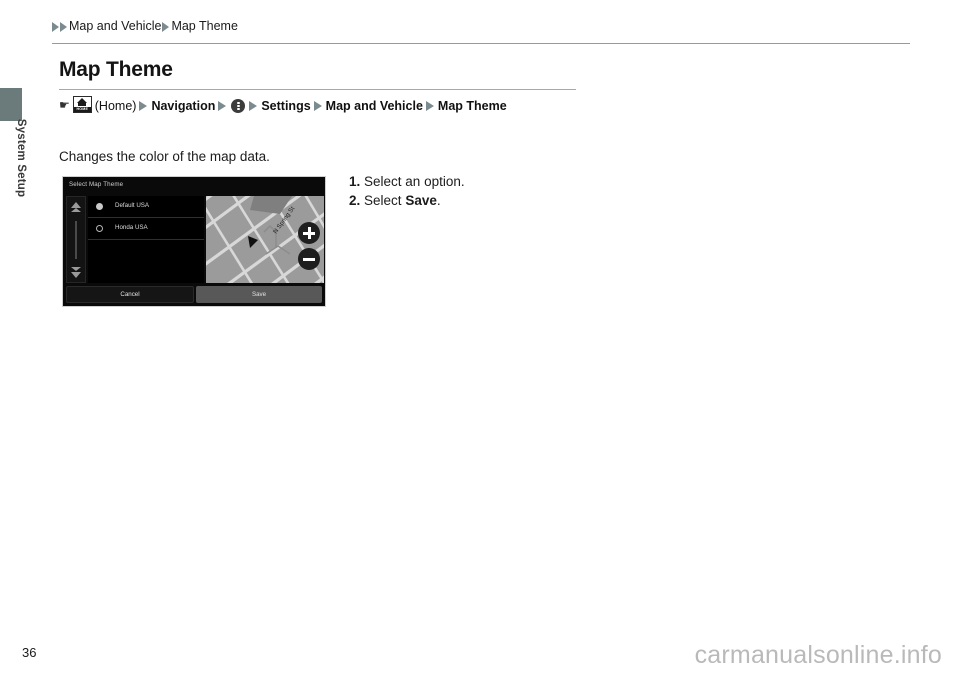  Describe the element at coordinates (481, 43) in the screenshot. I see `header-divider` at that location.